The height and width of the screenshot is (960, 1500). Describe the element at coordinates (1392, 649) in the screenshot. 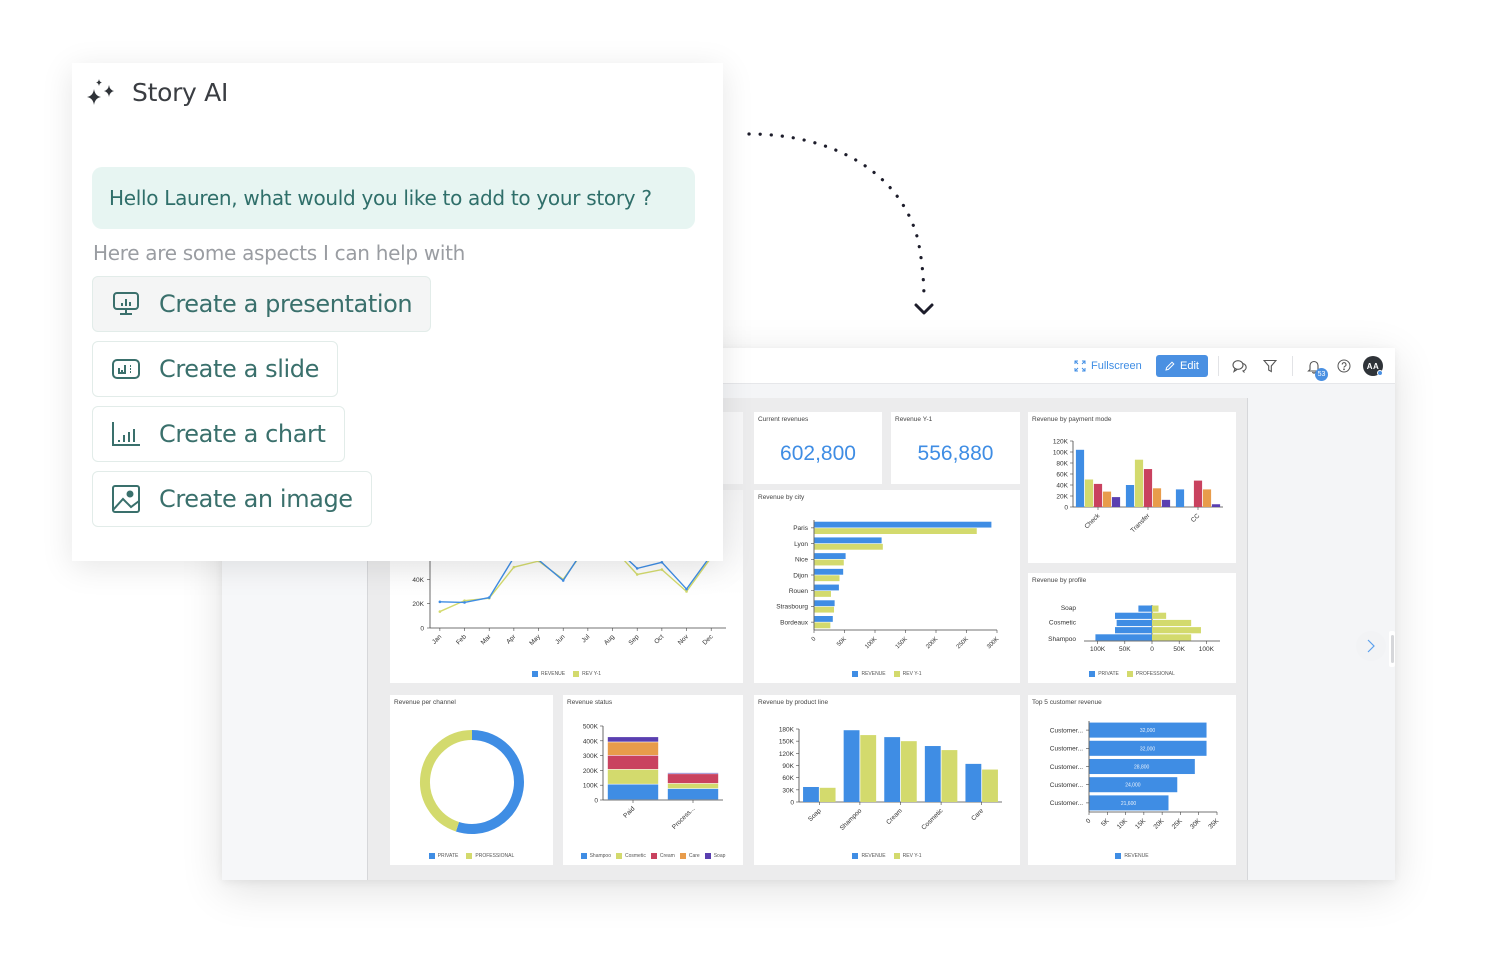

I see `scrollbar-handle` at that location.